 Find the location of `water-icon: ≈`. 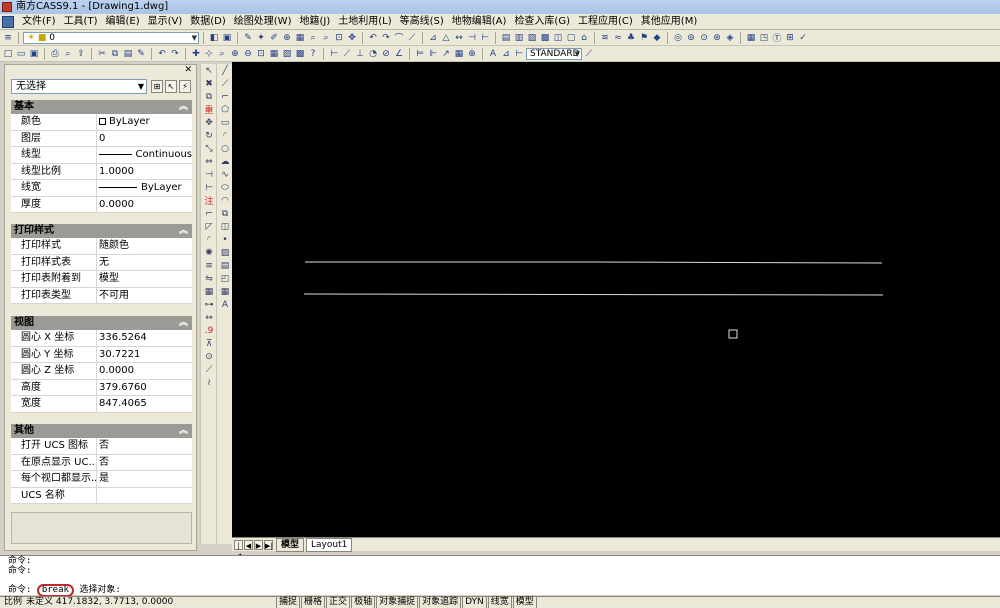

water-icon: ≈ is located at coordinates (618, 38).